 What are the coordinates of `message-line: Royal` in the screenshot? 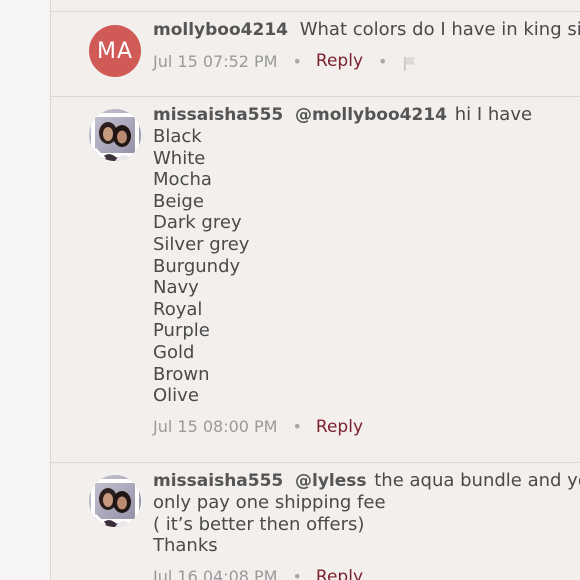 It's located at (178, 309).